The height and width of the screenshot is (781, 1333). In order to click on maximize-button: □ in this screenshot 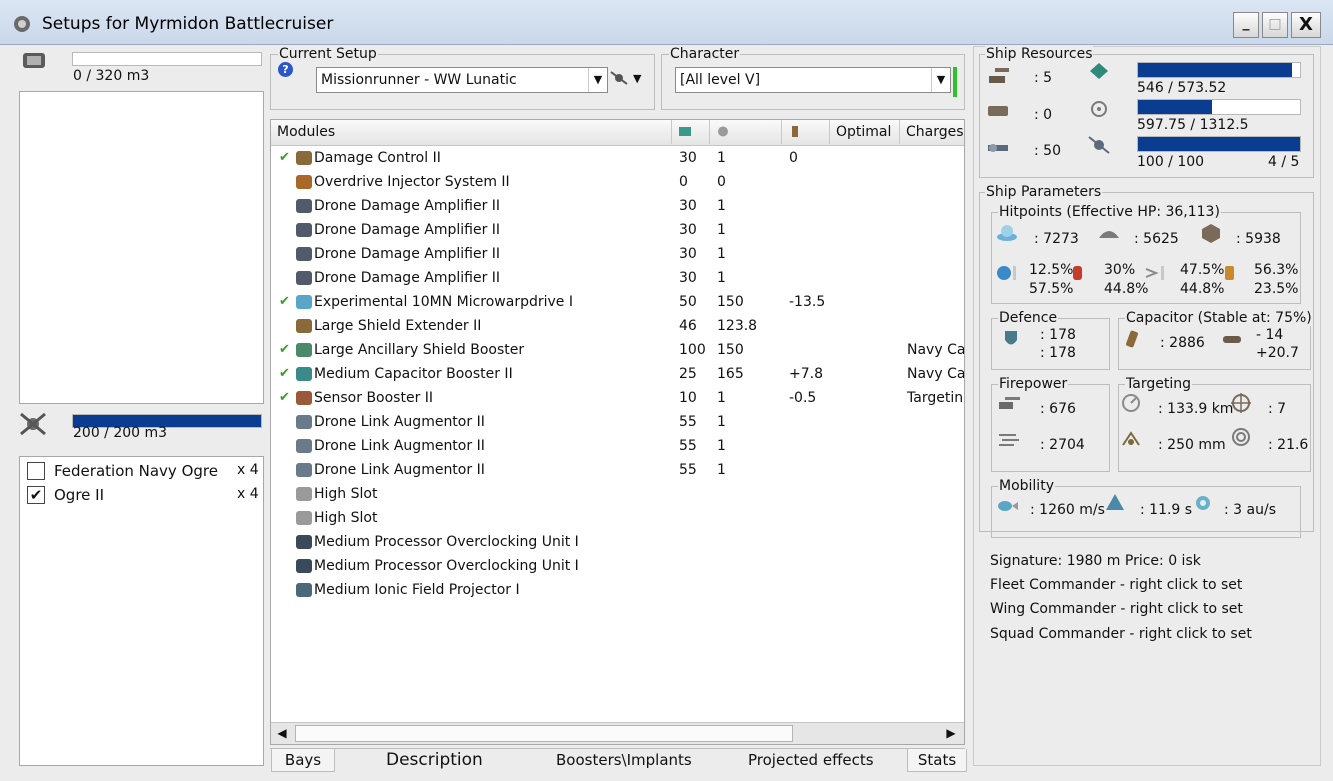, I will do `click(1275, 25)`.